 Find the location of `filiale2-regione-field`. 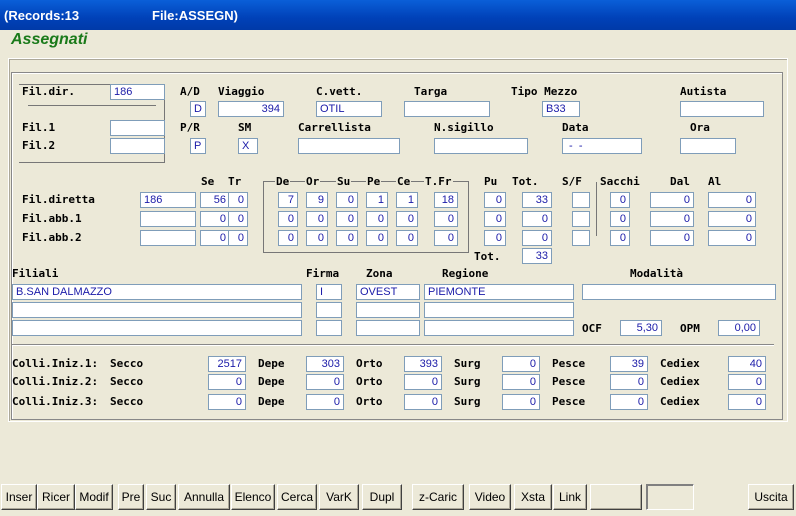

filiale2-regione-field is located at coordinates (499, 310).